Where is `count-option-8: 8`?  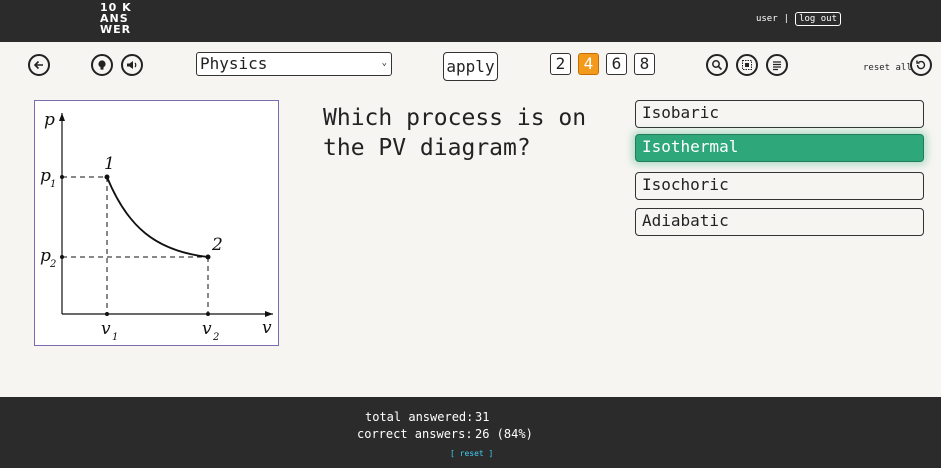
count-option-8: 8 is located at coordinates (644, 64).